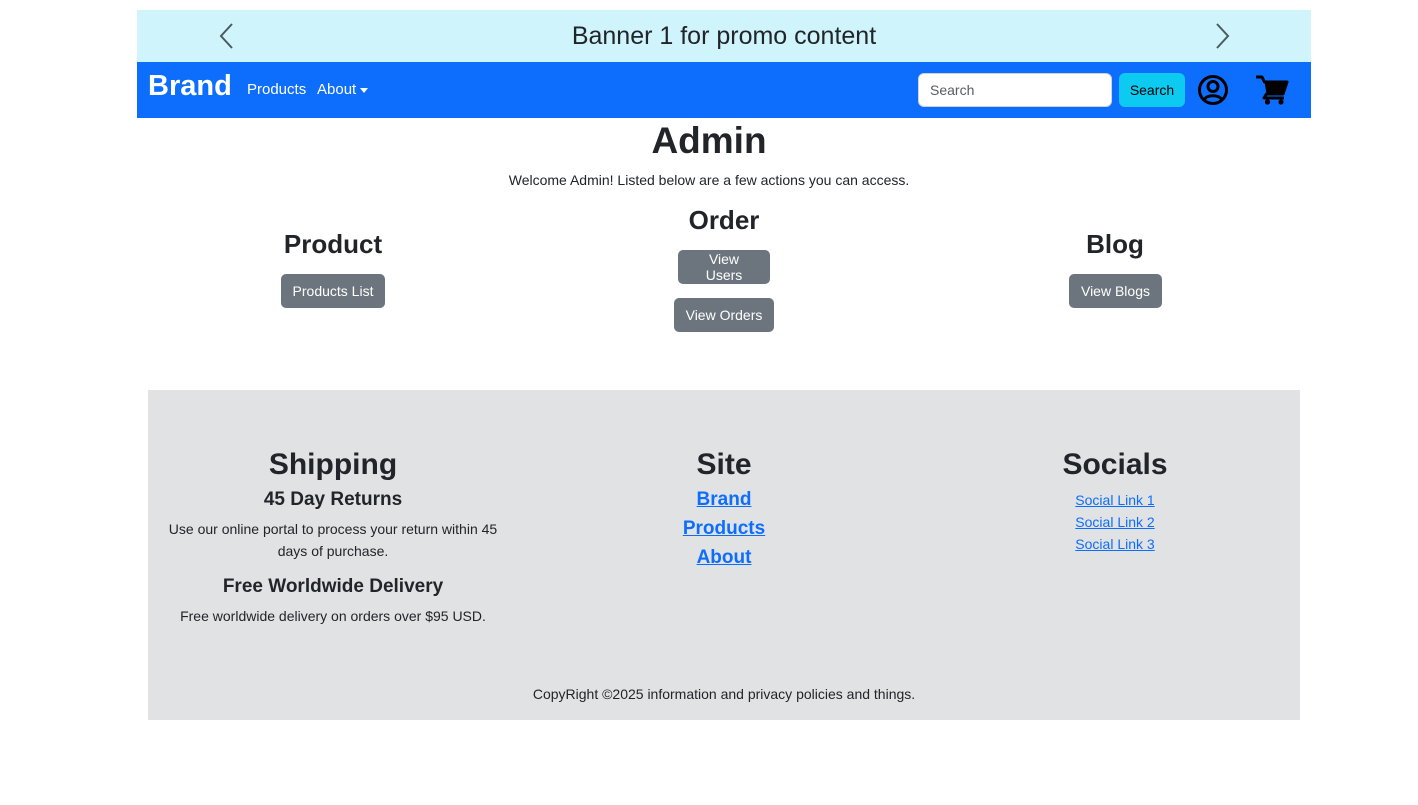  Describe the element at coordinates (1115, 291) in the screenshot. I see `view-blogs-button: View Blogs` at that location.